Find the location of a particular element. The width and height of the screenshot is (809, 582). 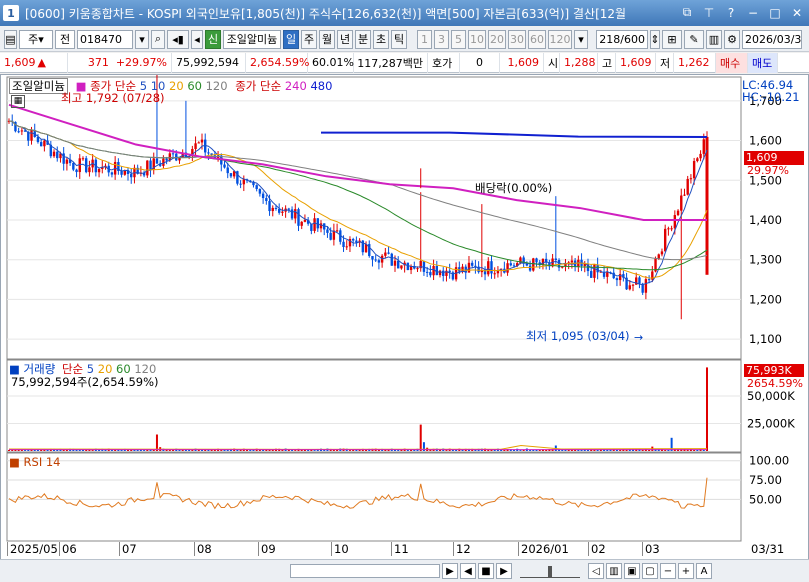

interval-20: 20 is located at coordinates (497, 39).